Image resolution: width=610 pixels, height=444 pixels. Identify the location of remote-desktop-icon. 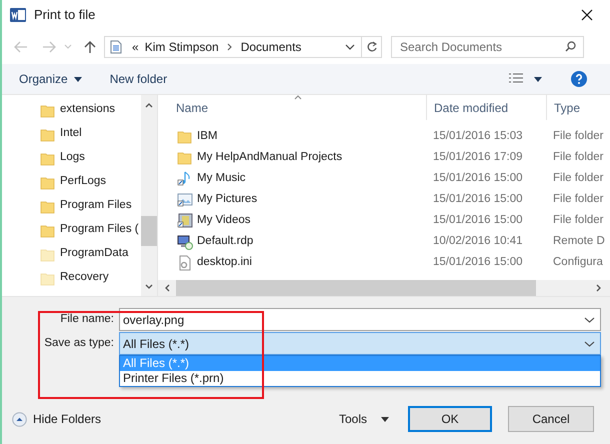
(185, 242).